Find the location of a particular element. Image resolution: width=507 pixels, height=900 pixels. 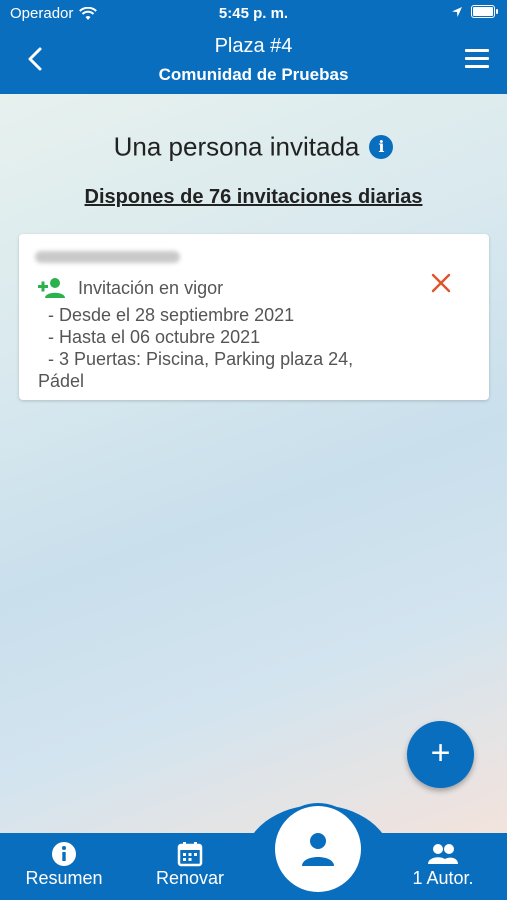

guest-name-redacted is located at coordinates (107, 257).